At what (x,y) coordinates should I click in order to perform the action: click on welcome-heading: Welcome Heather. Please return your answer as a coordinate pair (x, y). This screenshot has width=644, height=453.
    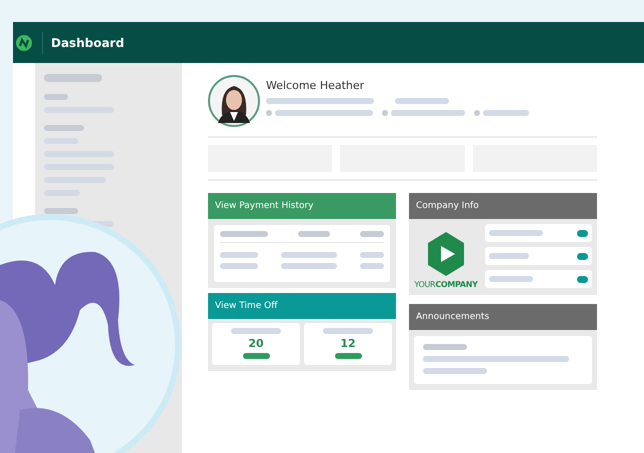
    Looking at the image, I should click on (316, 85).